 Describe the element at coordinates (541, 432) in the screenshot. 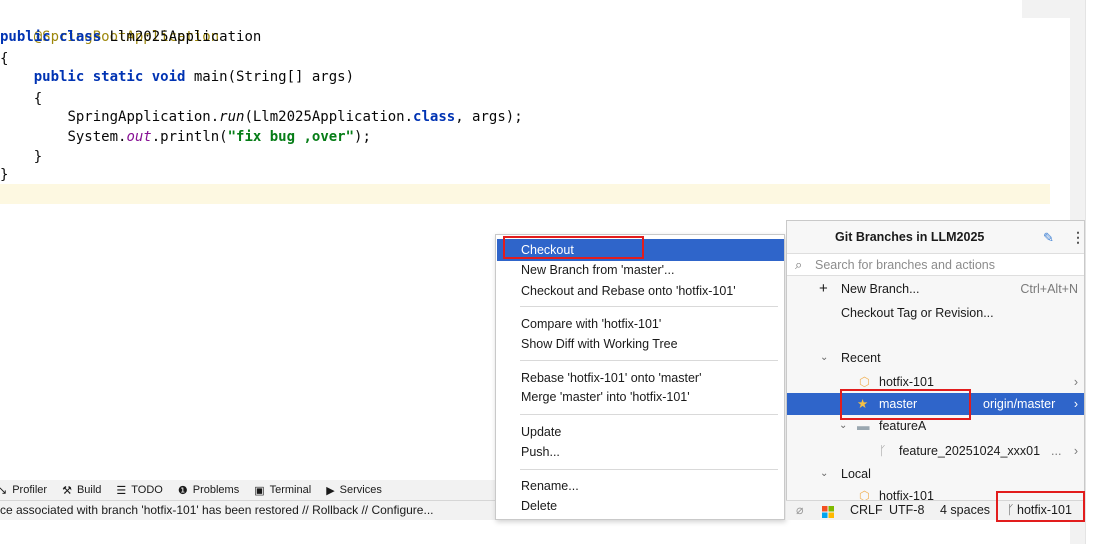

I see `menu-item-label: Update` at that location.